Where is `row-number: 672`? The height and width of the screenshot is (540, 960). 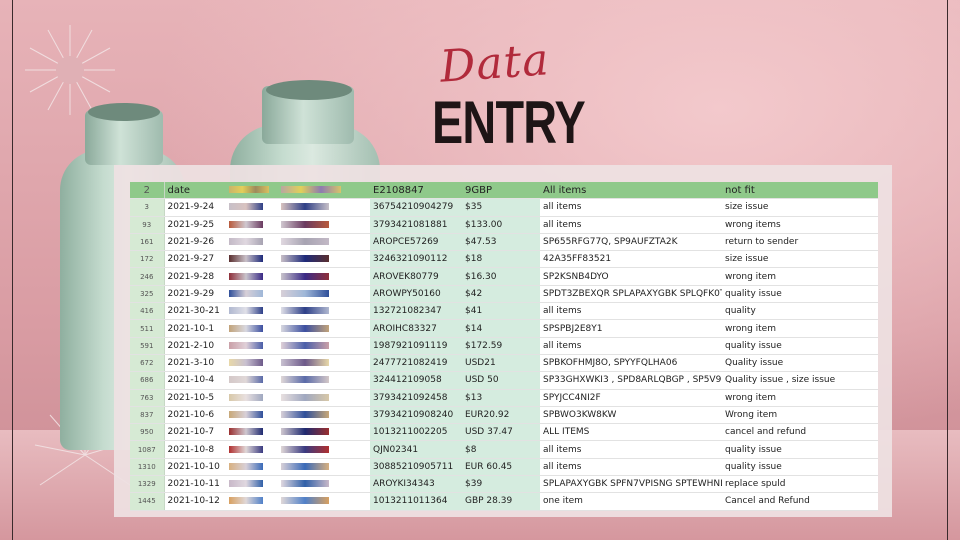 row-number: 672 is located at coordinates (147, 363).